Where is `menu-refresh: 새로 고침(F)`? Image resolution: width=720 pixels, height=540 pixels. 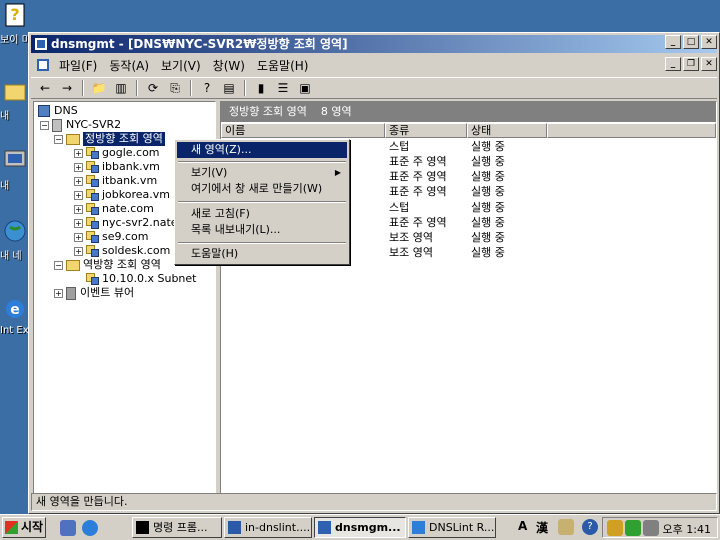 menu-refresh: 새로 고침(F) is located at coordinates (262, 214).